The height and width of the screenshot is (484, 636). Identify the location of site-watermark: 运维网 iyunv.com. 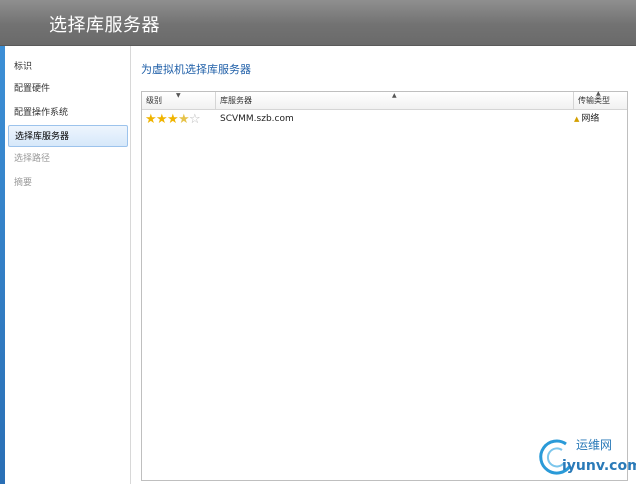
(585, 456).